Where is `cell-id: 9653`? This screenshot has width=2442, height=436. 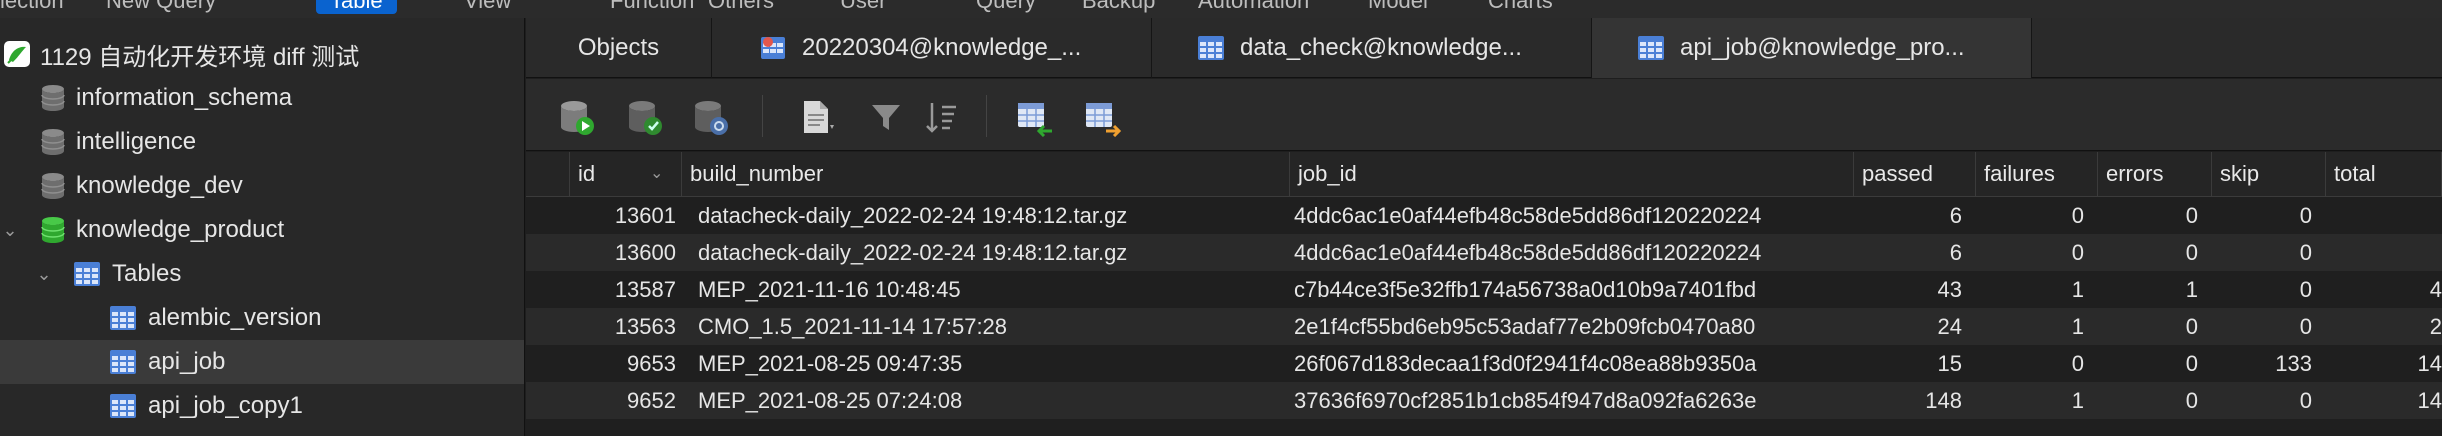 cell-id: 9653 is located at coordinates (623, 363).